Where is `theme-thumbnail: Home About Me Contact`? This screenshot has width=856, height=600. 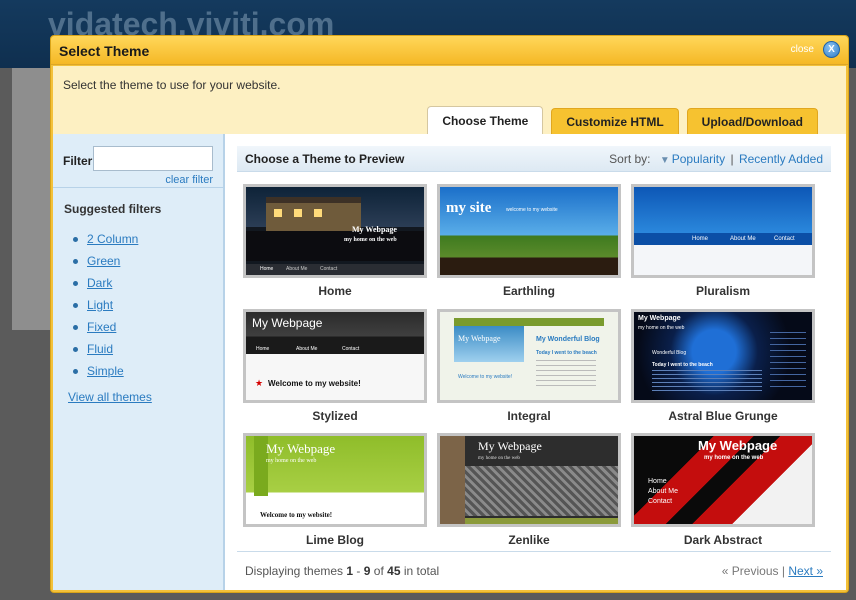
theme-thumbnail: Home About Me Contact is located at coordinates (723, 231).